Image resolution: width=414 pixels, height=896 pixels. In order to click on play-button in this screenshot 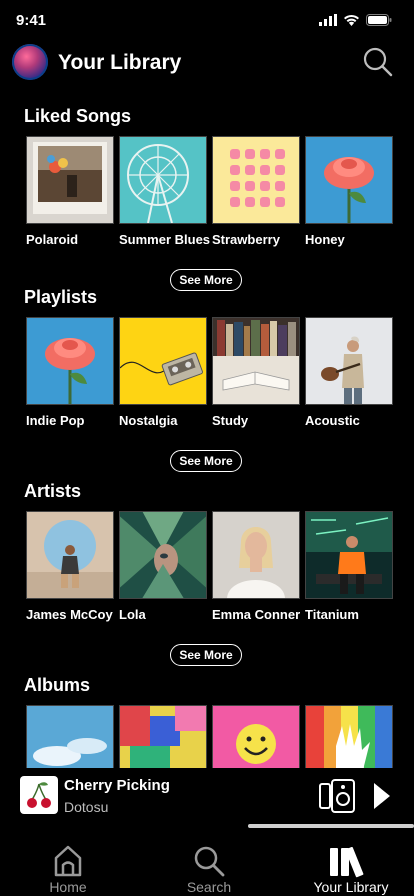, I will do `click(382, 796)`.